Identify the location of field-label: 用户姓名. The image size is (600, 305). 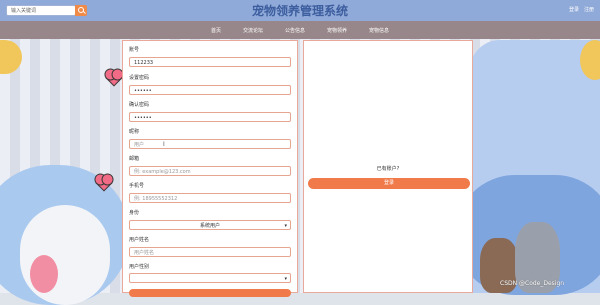
(139, 240).